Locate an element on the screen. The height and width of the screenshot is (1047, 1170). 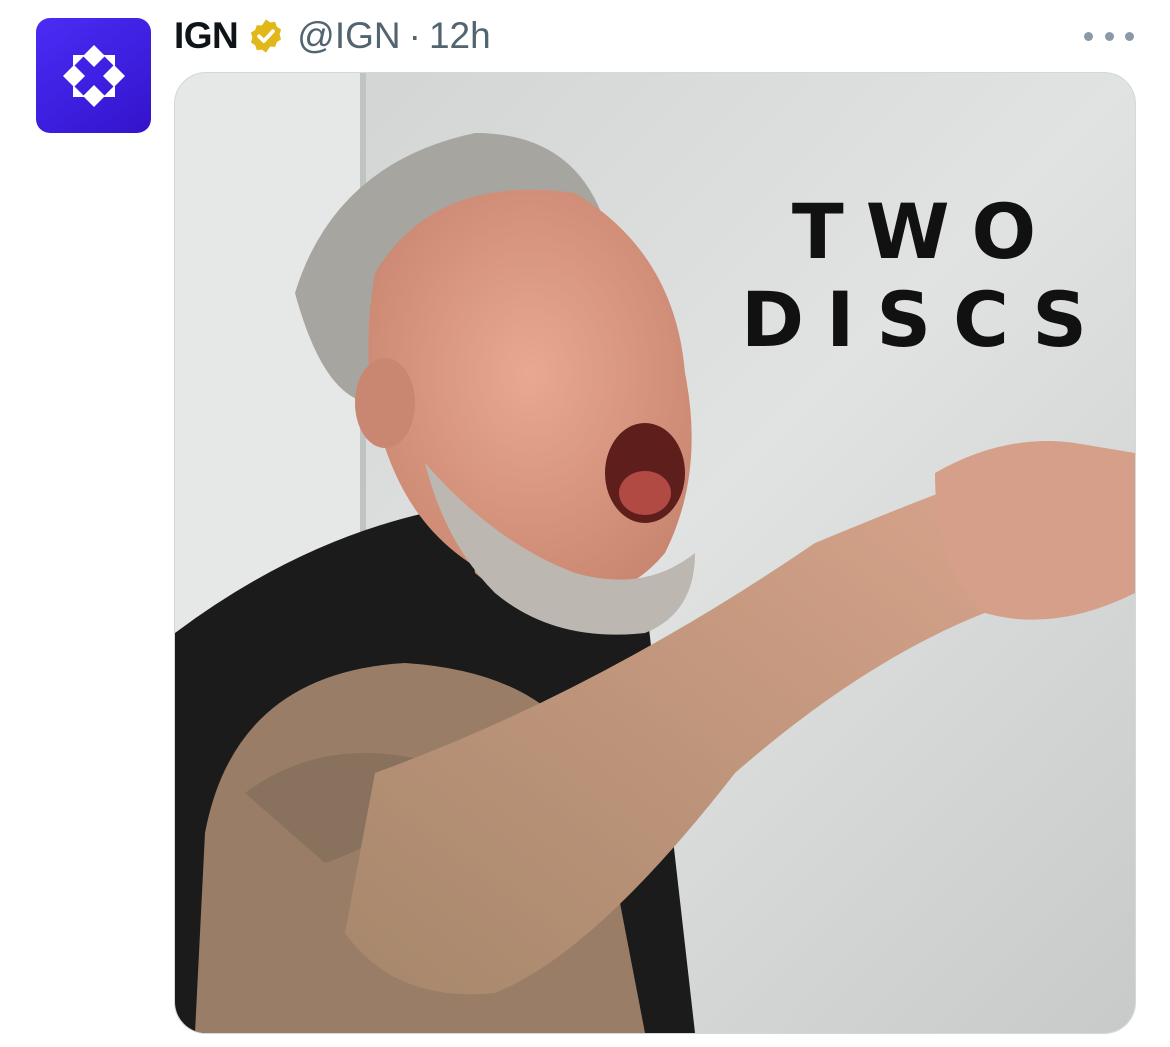
timestamp: 12h is located at coordinates (460, 36).